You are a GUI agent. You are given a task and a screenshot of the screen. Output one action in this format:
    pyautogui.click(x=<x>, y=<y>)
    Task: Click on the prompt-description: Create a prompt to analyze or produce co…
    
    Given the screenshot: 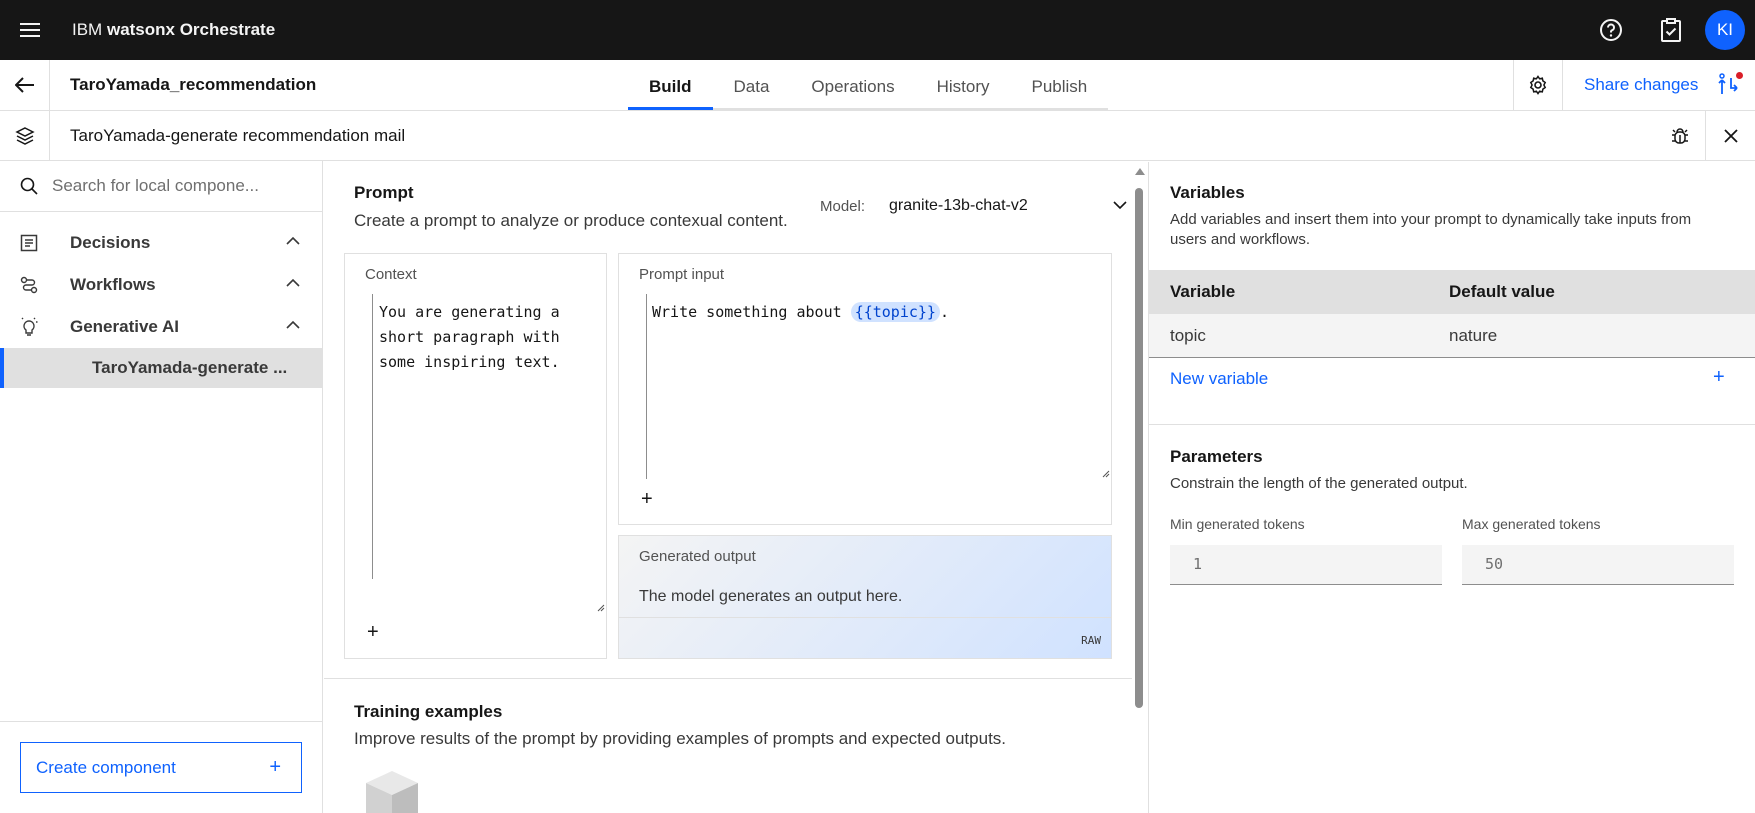 What is the action you would take?
    pyautogui.click(x=571, y=220)
    